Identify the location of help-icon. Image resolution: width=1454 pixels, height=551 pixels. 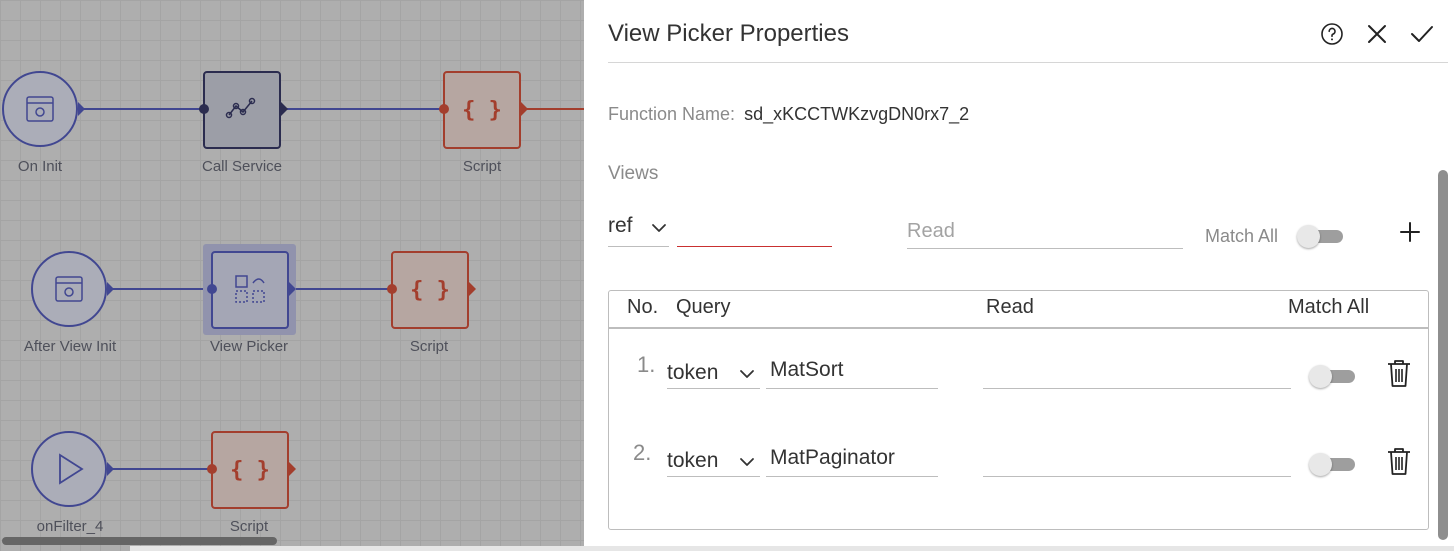
(1332, 34).